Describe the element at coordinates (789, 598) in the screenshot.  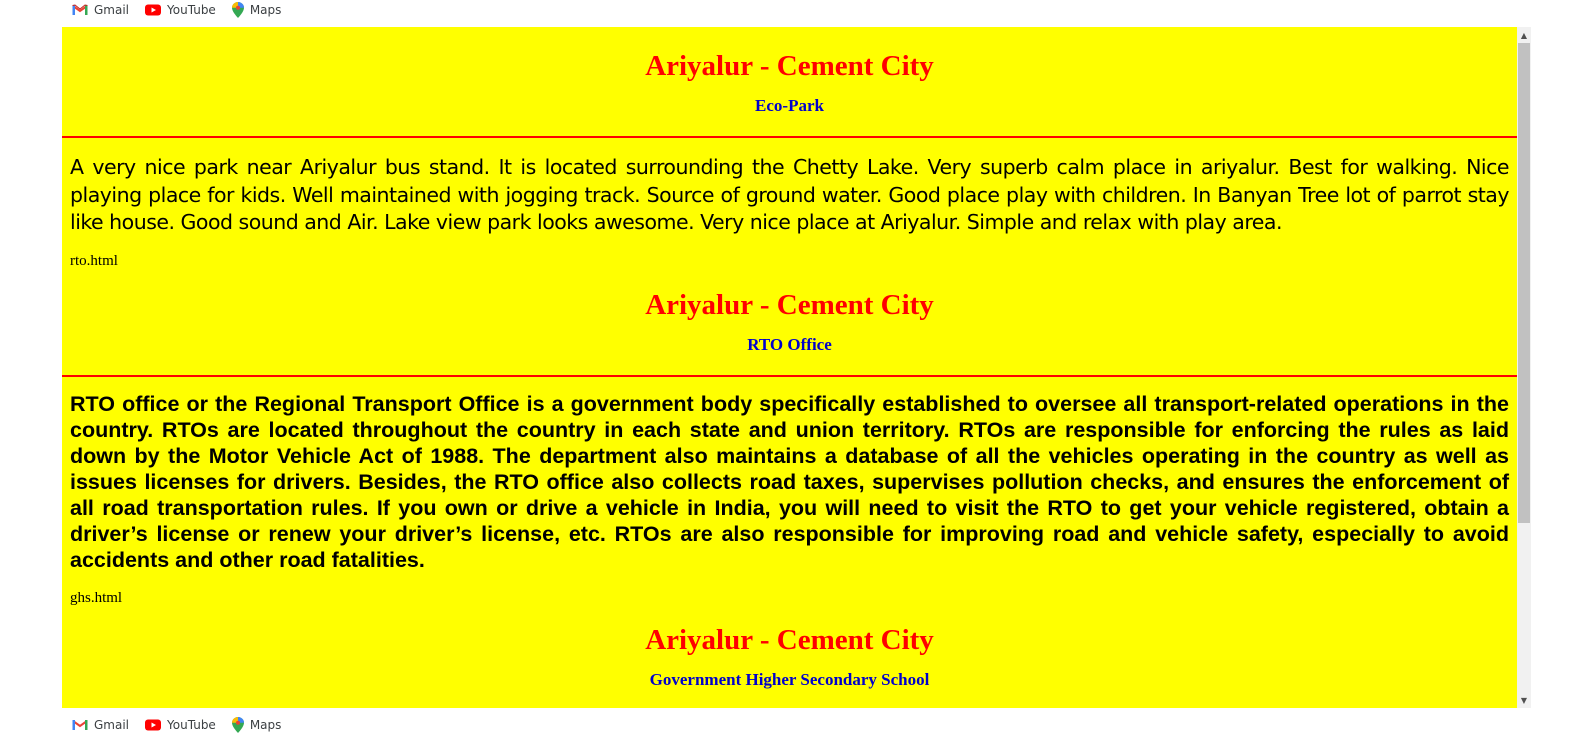
I see `next-page-link: ghs.html` at that location.